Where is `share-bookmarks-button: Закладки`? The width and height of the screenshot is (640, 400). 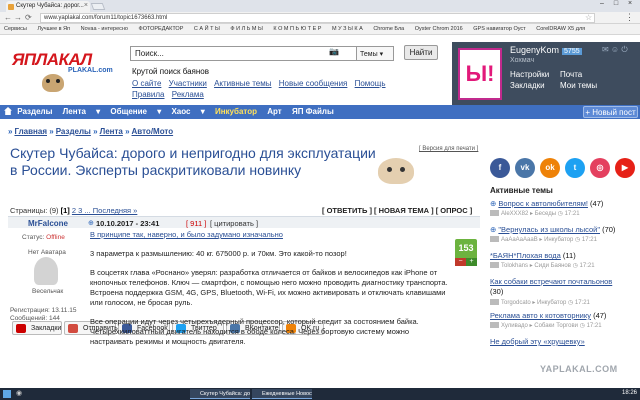
share-bookmarks-button: Закладки is located at coordinates (37, 328).